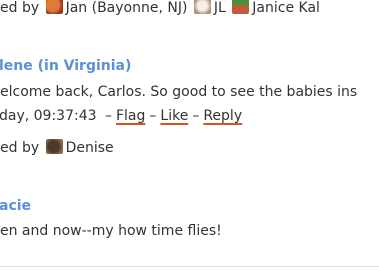 The height and width of the screenshot is (270, 379). I want to click on reply-link: Reply, so click(222, 116).